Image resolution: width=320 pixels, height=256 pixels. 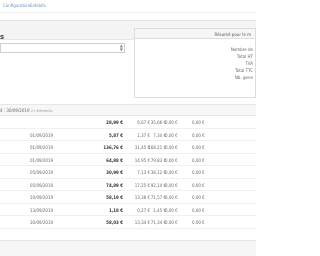 I want to click on cell-date: 13/09/2019, so click(x=42, y=210).